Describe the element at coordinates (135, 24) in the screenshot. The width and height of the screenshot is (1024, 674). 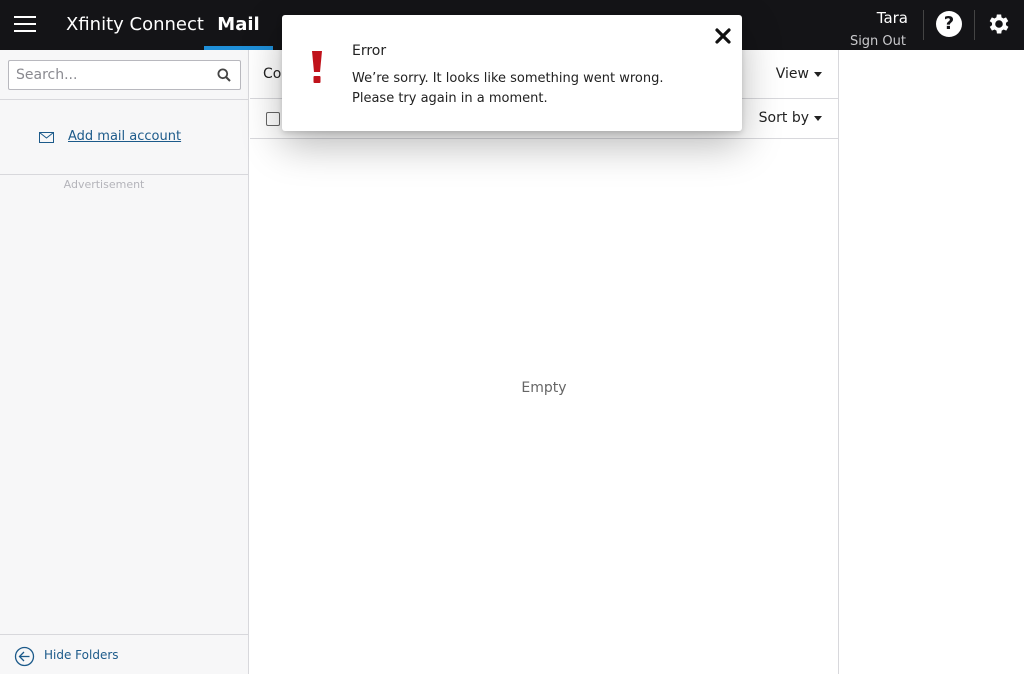
I see `app-brand-title: Xfinity Connect` at that location.